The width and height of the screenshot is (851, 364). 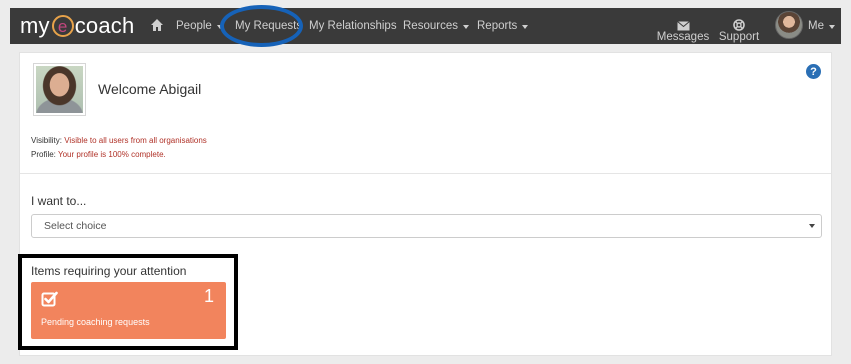 I want to click on nav-messages: Messages, so click(x=683, y=27).